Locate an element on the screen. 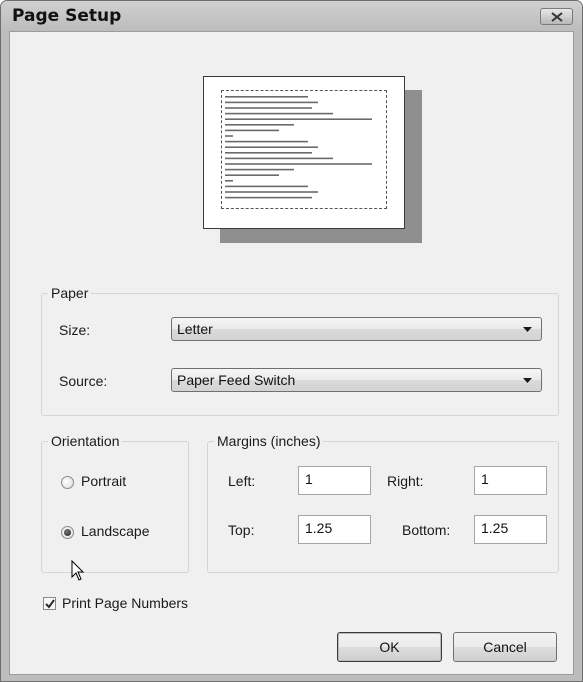  portrait-radio is located at coordinates (67, 482).